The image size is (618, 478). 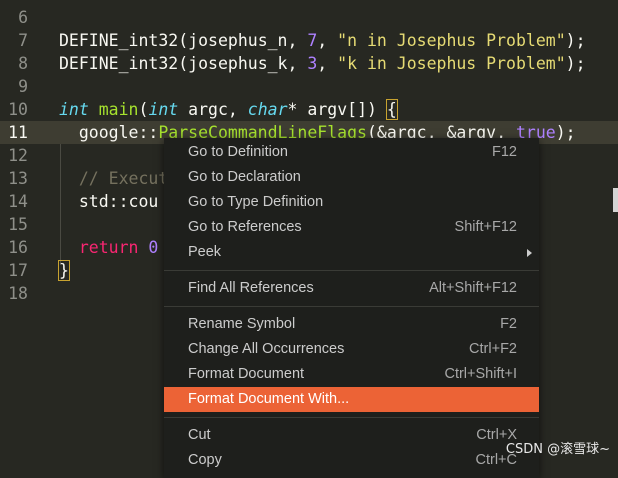 I want to click on menu-item-label: Copy, so click(x=205, y=460).